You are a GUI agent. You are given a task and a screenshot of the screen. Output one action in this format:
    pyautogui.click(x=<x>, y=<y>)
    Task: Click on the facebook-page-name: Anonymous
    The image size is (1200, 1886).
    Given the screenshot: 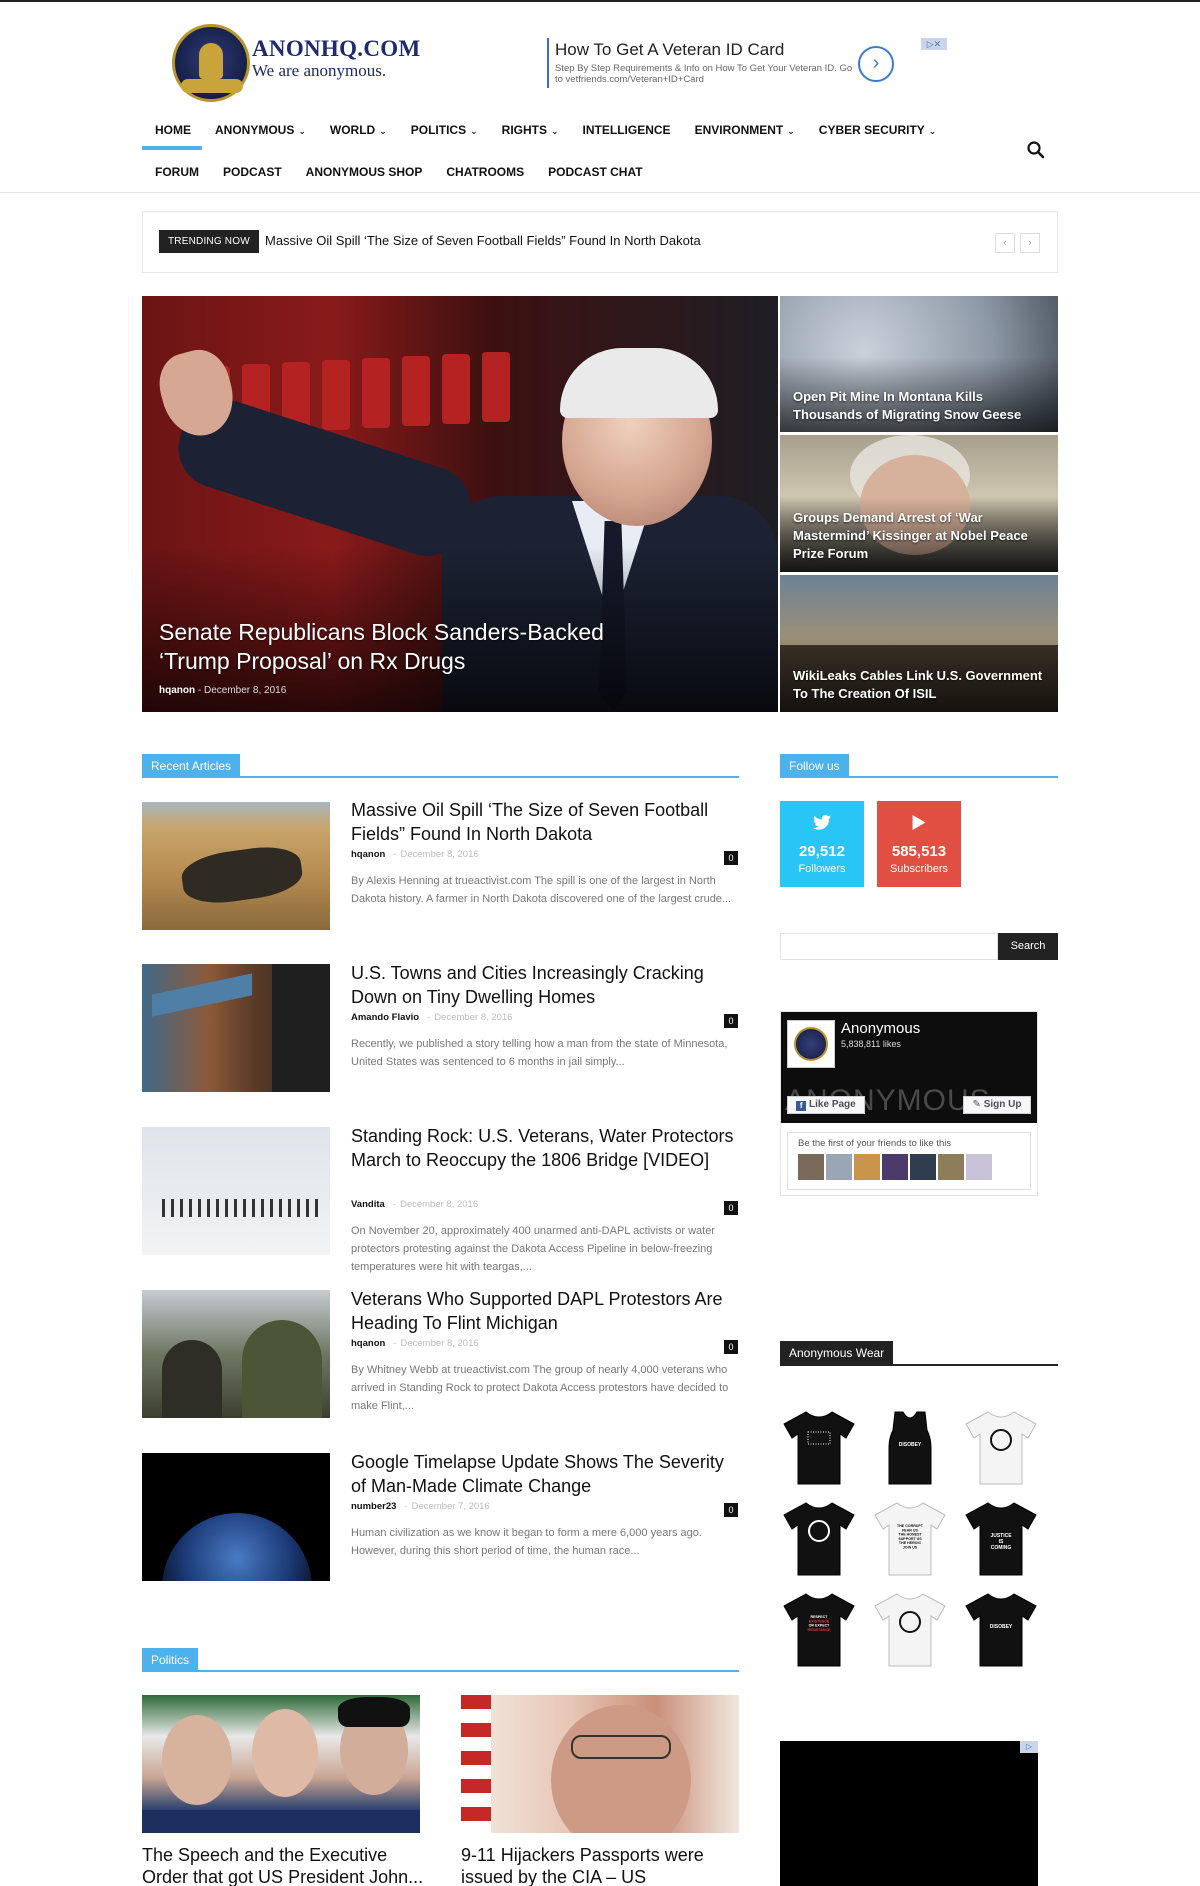 What is the action you would take?
    pyautogui.click(x=880, y=1028)
    